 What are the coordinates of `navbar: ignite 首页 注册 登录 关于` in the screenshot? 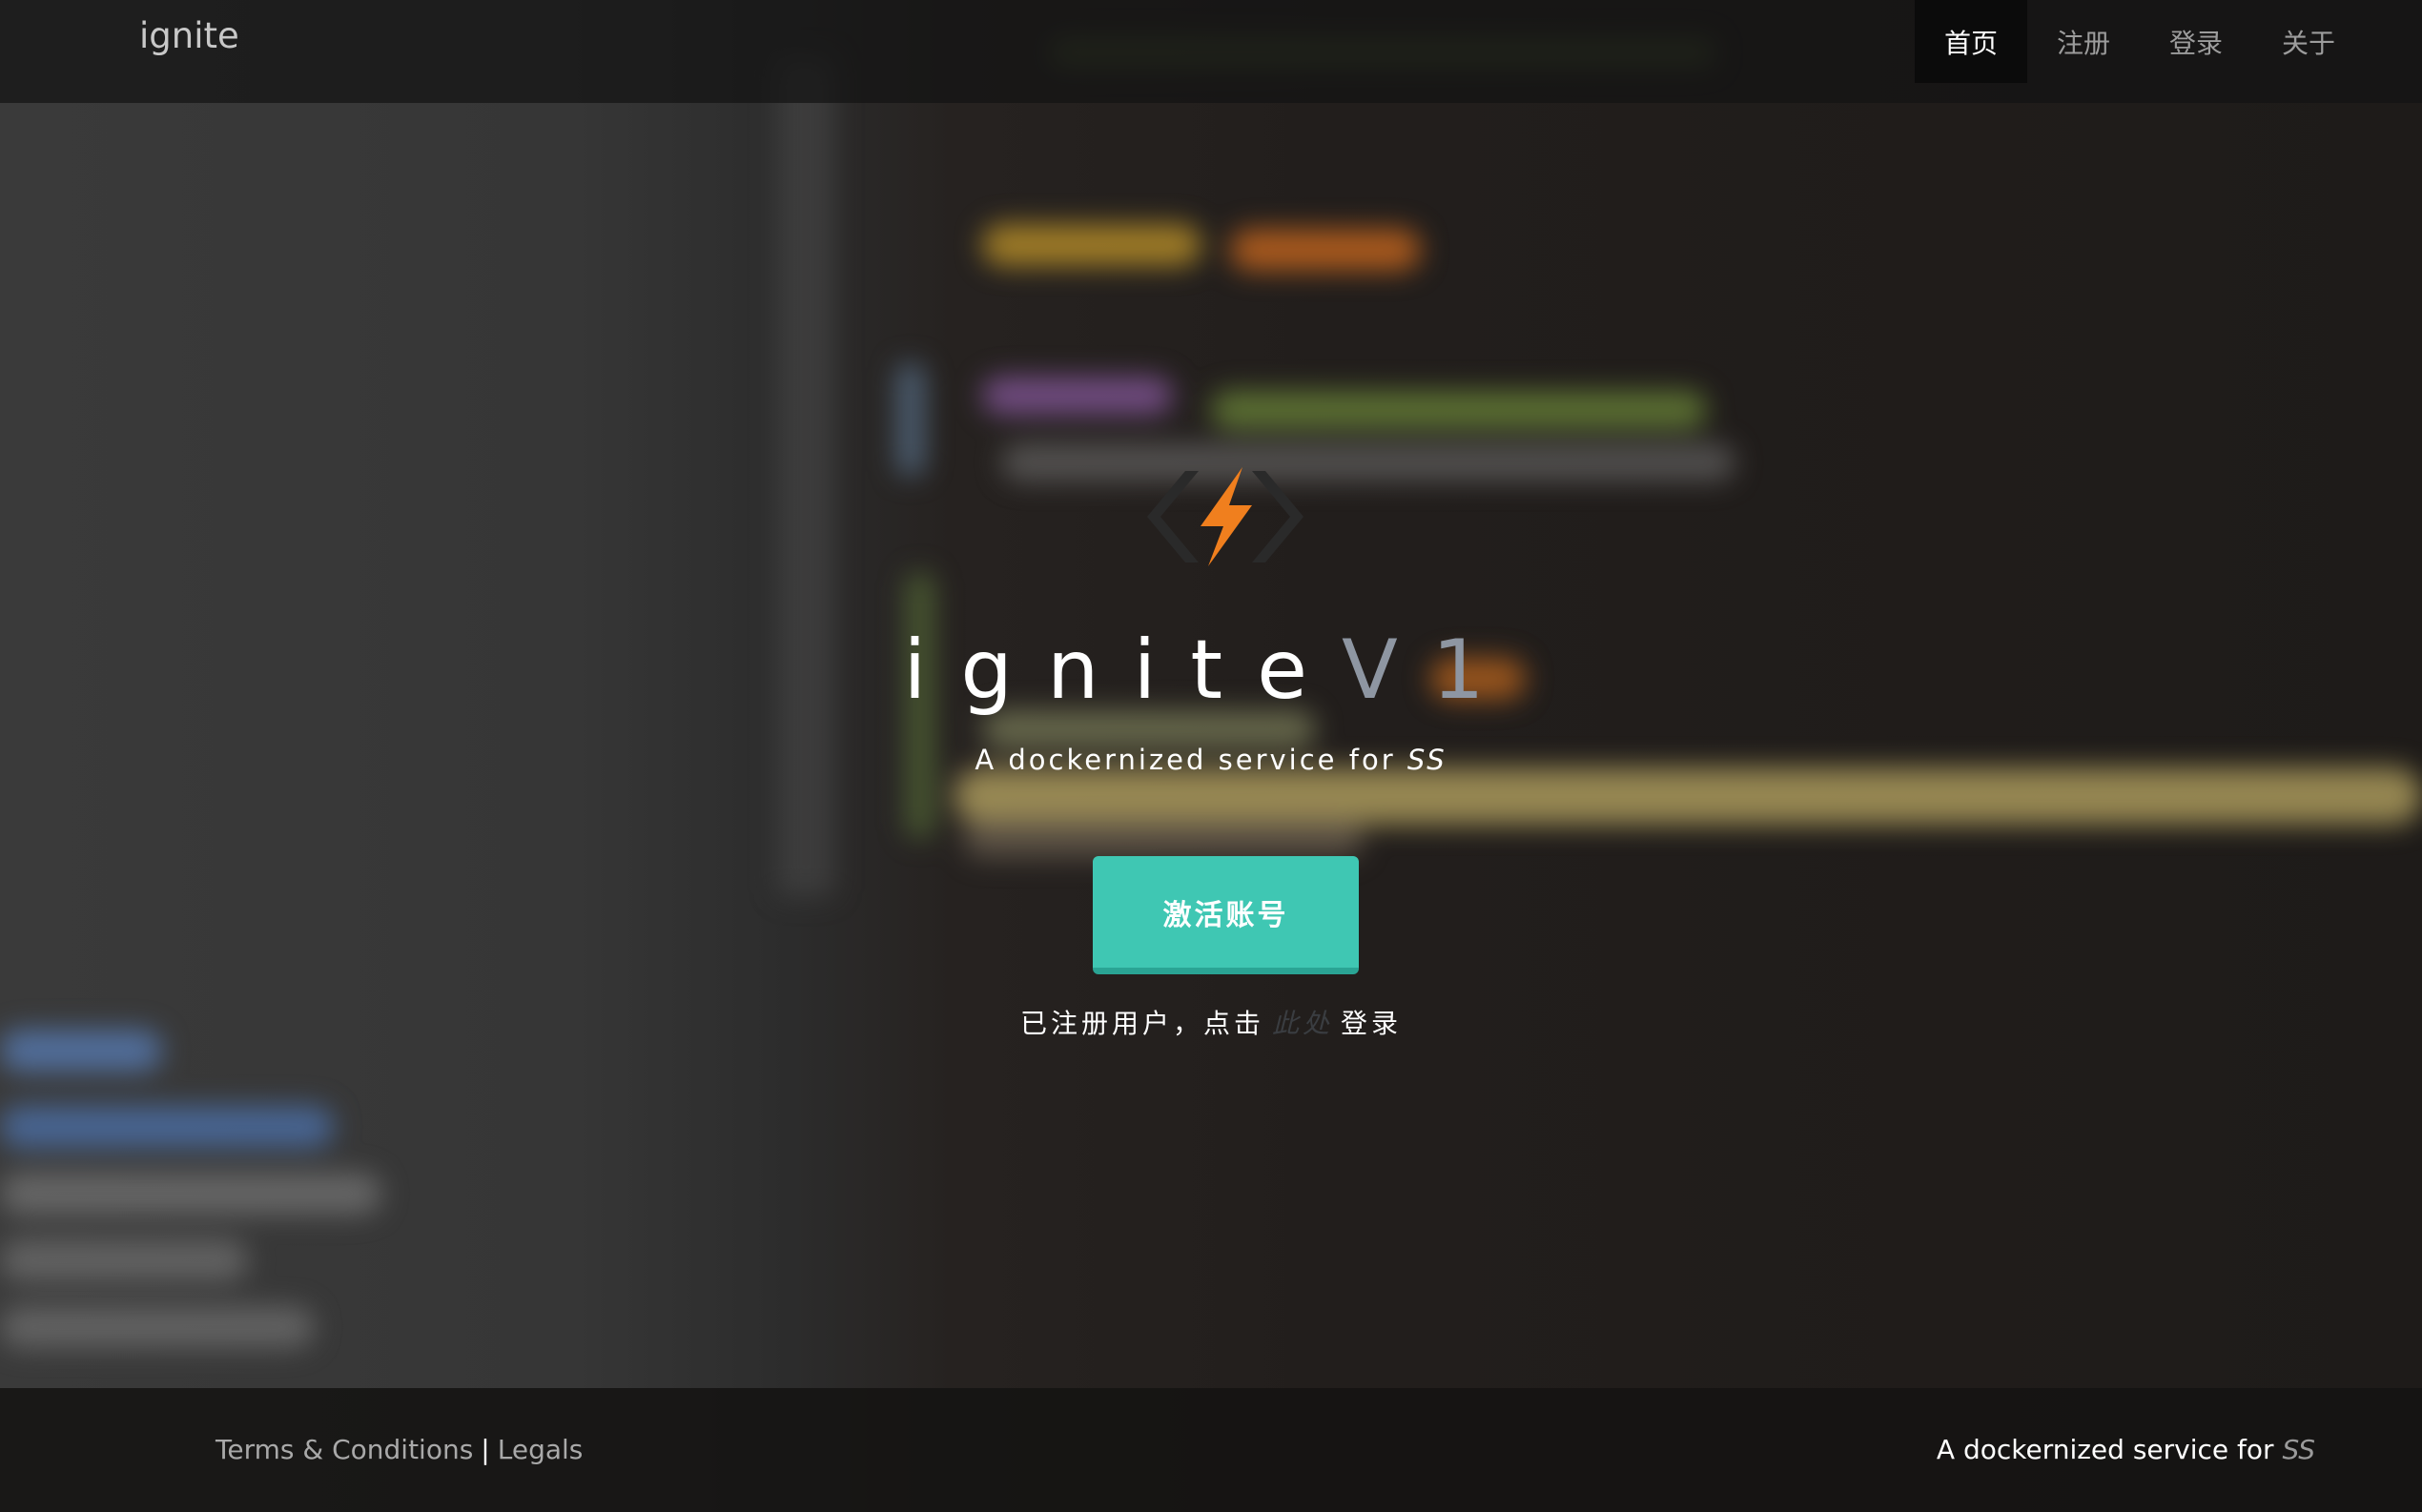 It's located at (1211, 51).